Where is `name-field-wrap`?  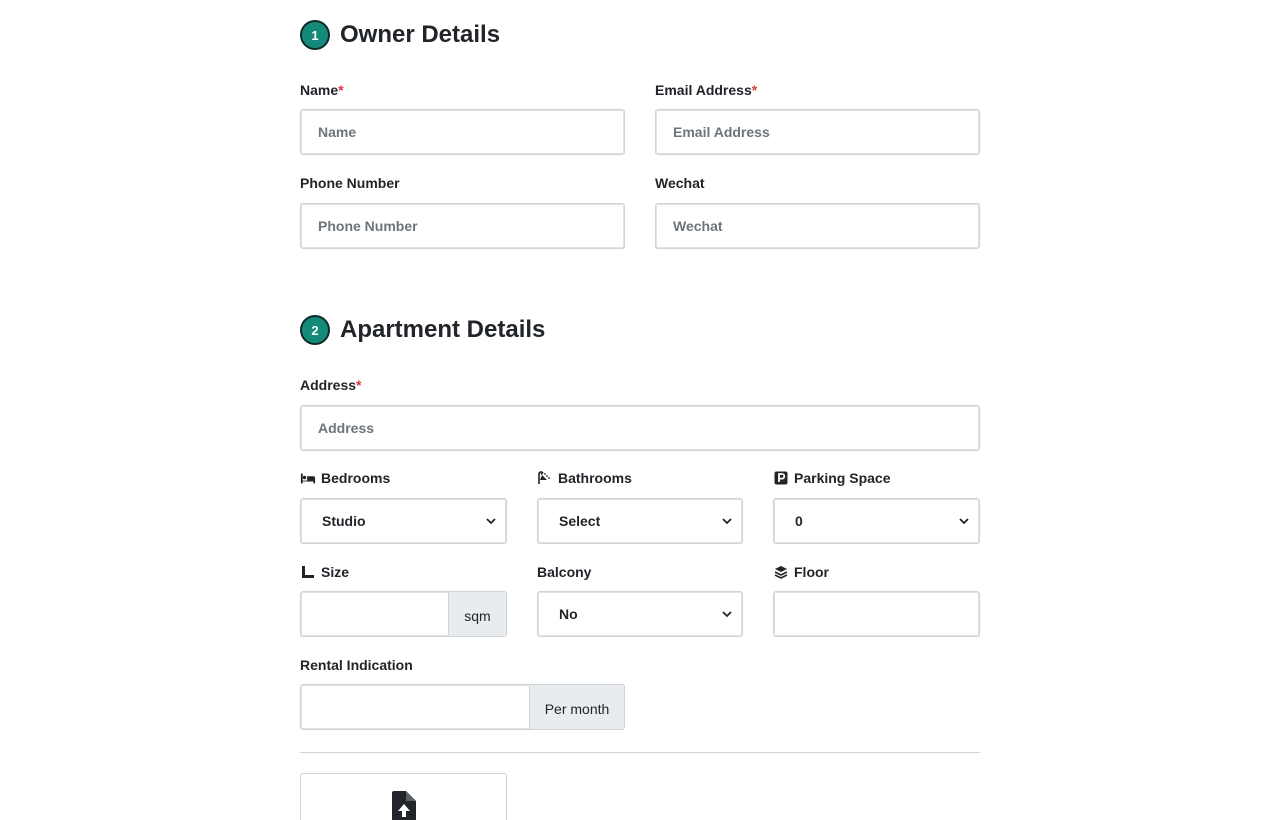 name-field-wrap is located at coordinates (462, 132).